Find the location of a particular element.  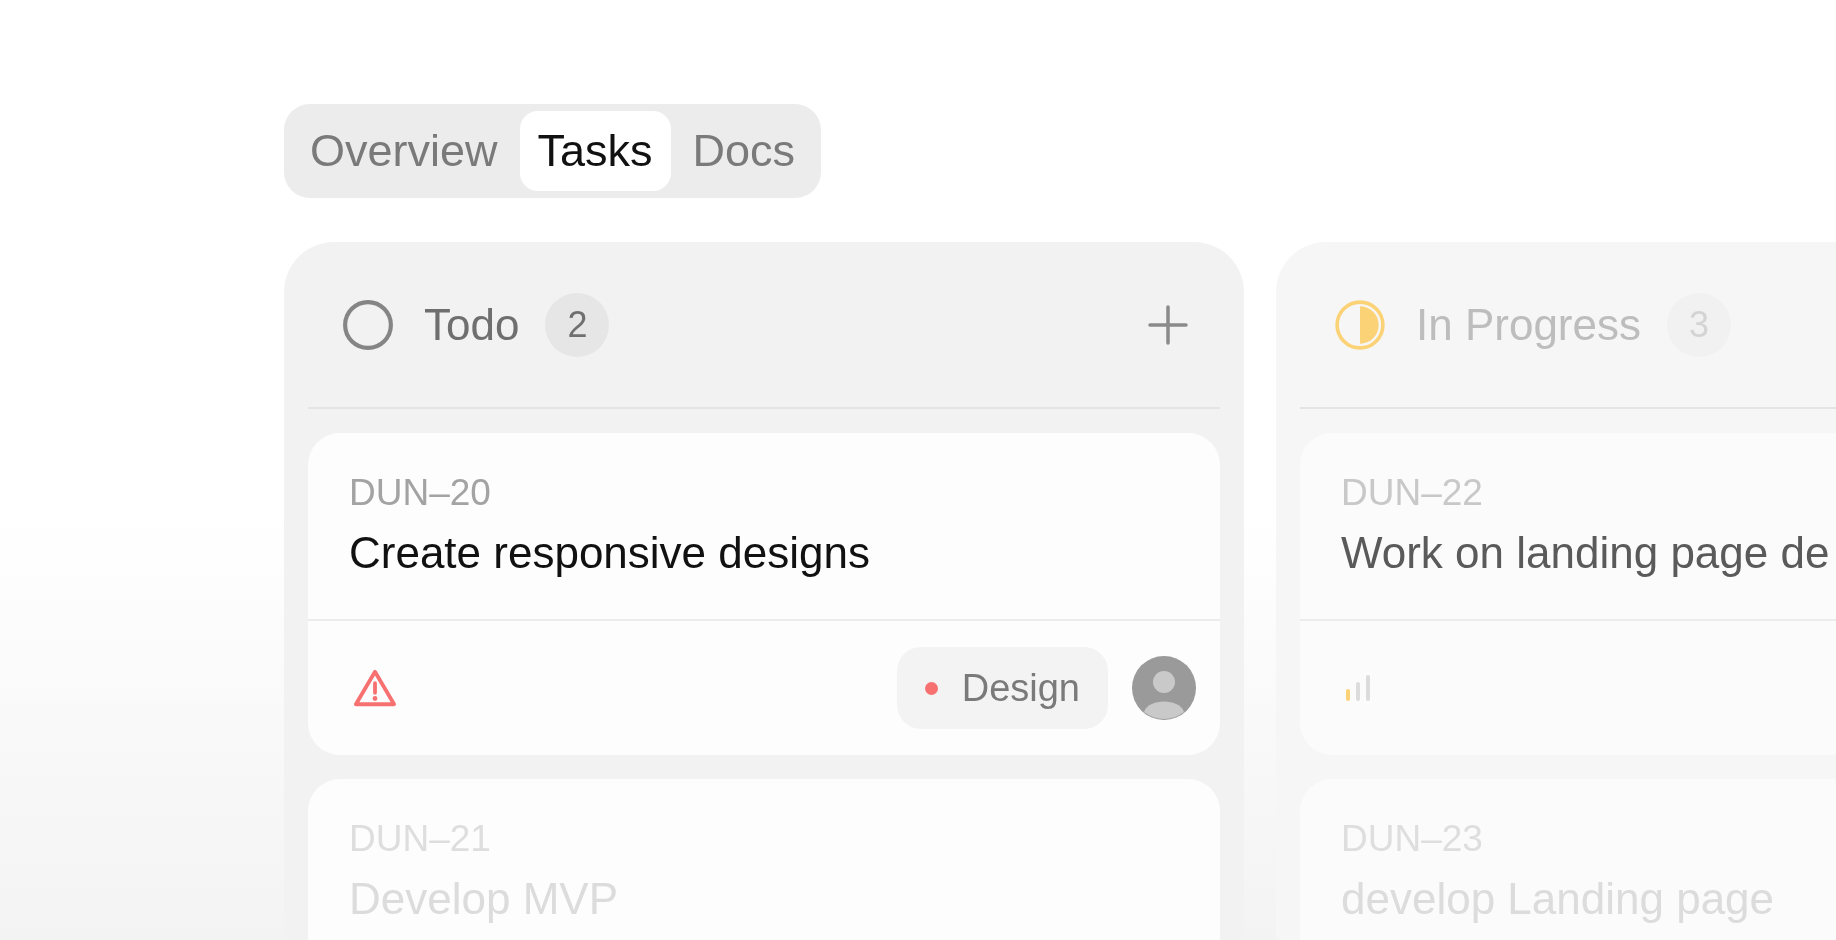

empty-circle-icon is located at coordinates (368, 324).